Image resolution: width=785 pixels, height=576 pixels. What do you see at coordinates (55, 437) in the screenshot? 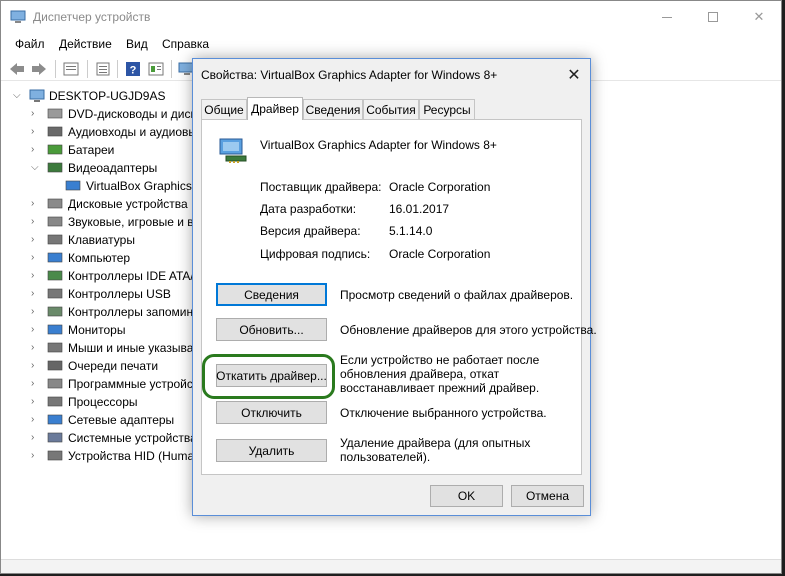
I see `system-icon` at bounding box center [55, 437].